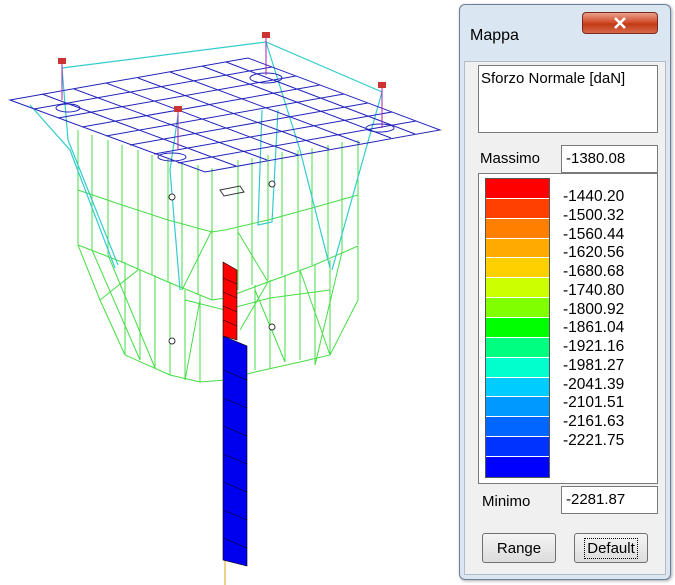 The width and height of the screenshot is (675, 585). Describe the element at coordinates (565, 32) in the screenshot. I see `title-bar: Mappa` at that location.